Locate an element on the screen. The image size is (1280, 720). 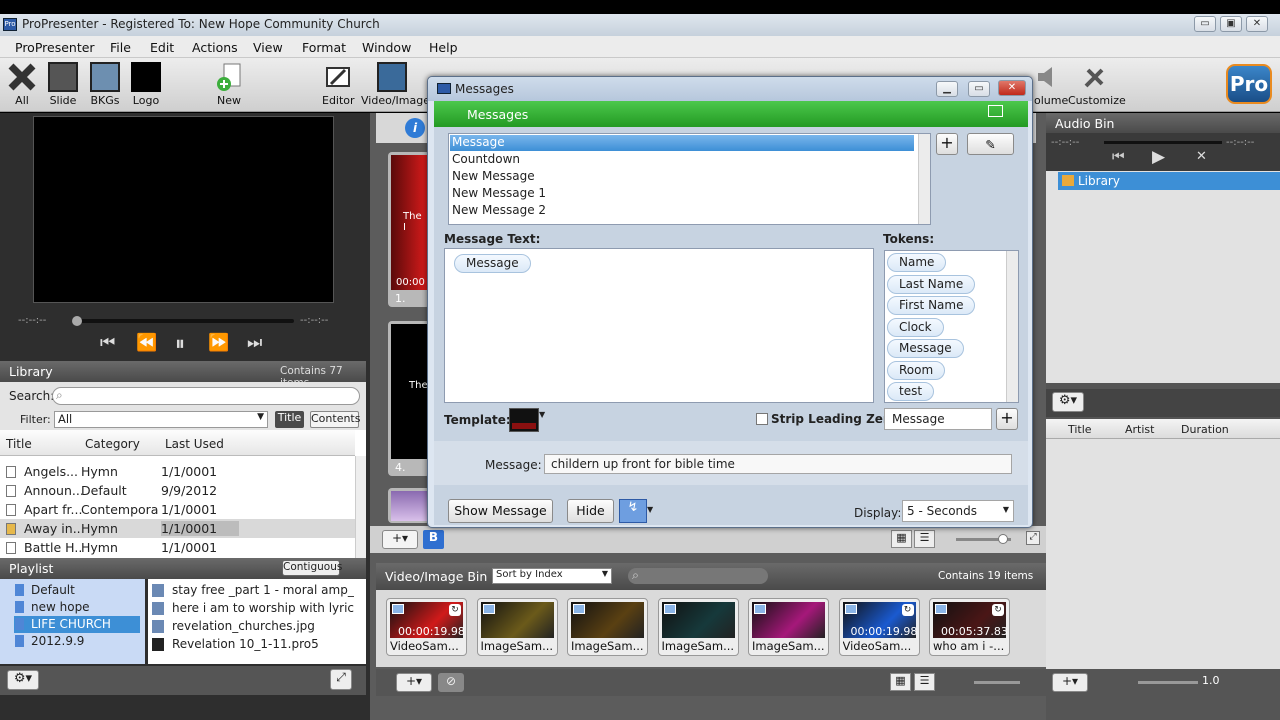
add-message-button: + is located at coordinates (947, 144).